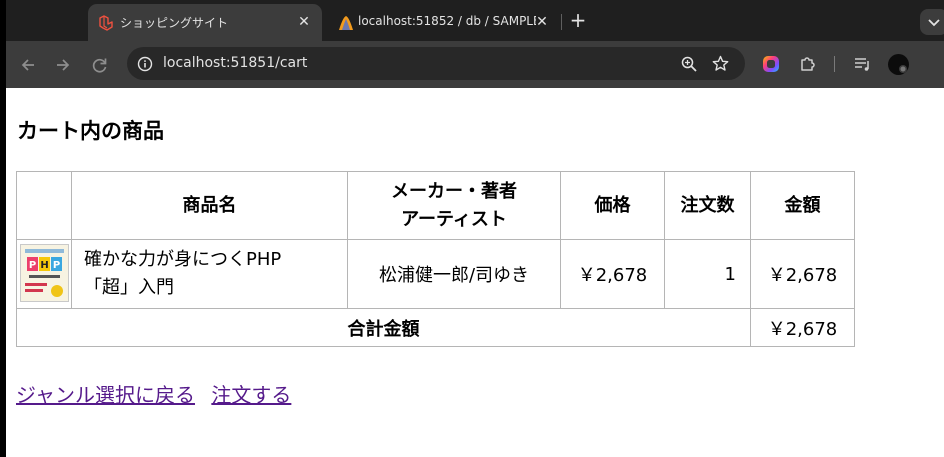 This screenshot has width=944, height=457. Describe the element at coordinates (105, 395) in the screenshot. I see `back-to-genre-link: ジャンル選択に戻る` at that location.